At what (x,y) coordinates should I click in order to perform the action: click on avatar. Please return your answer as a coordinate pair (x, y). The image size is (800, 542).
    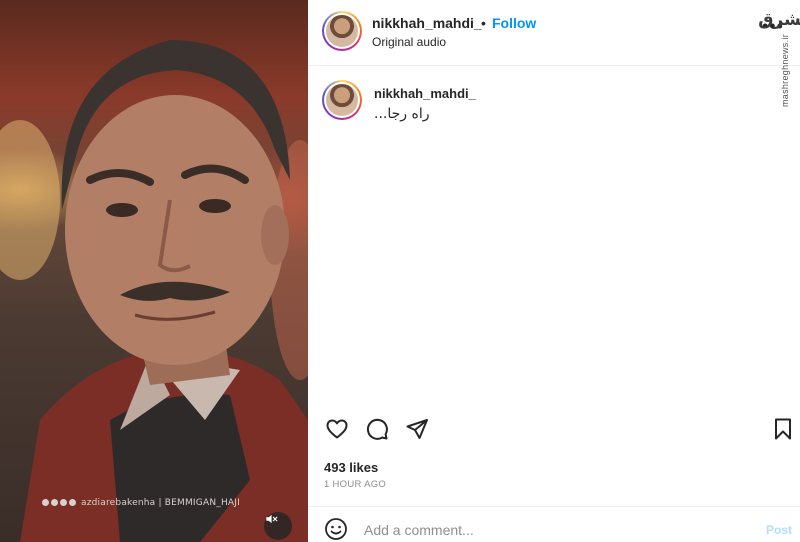
    Looking at the image, I should click on (342, 31).